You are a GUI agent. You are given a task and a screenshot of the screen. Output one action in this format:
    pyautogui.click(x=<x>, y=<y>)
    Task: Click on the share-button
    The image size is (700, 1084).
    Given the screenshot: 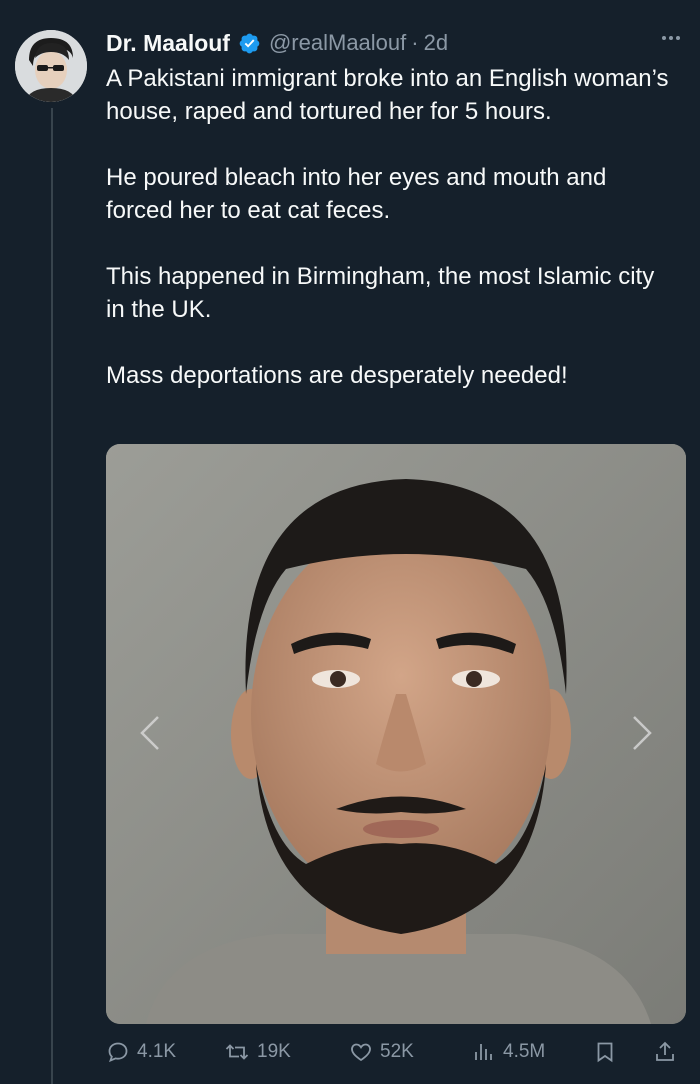 What is the action you would take?
    pyautogui.click(x=665, y=1052)
    